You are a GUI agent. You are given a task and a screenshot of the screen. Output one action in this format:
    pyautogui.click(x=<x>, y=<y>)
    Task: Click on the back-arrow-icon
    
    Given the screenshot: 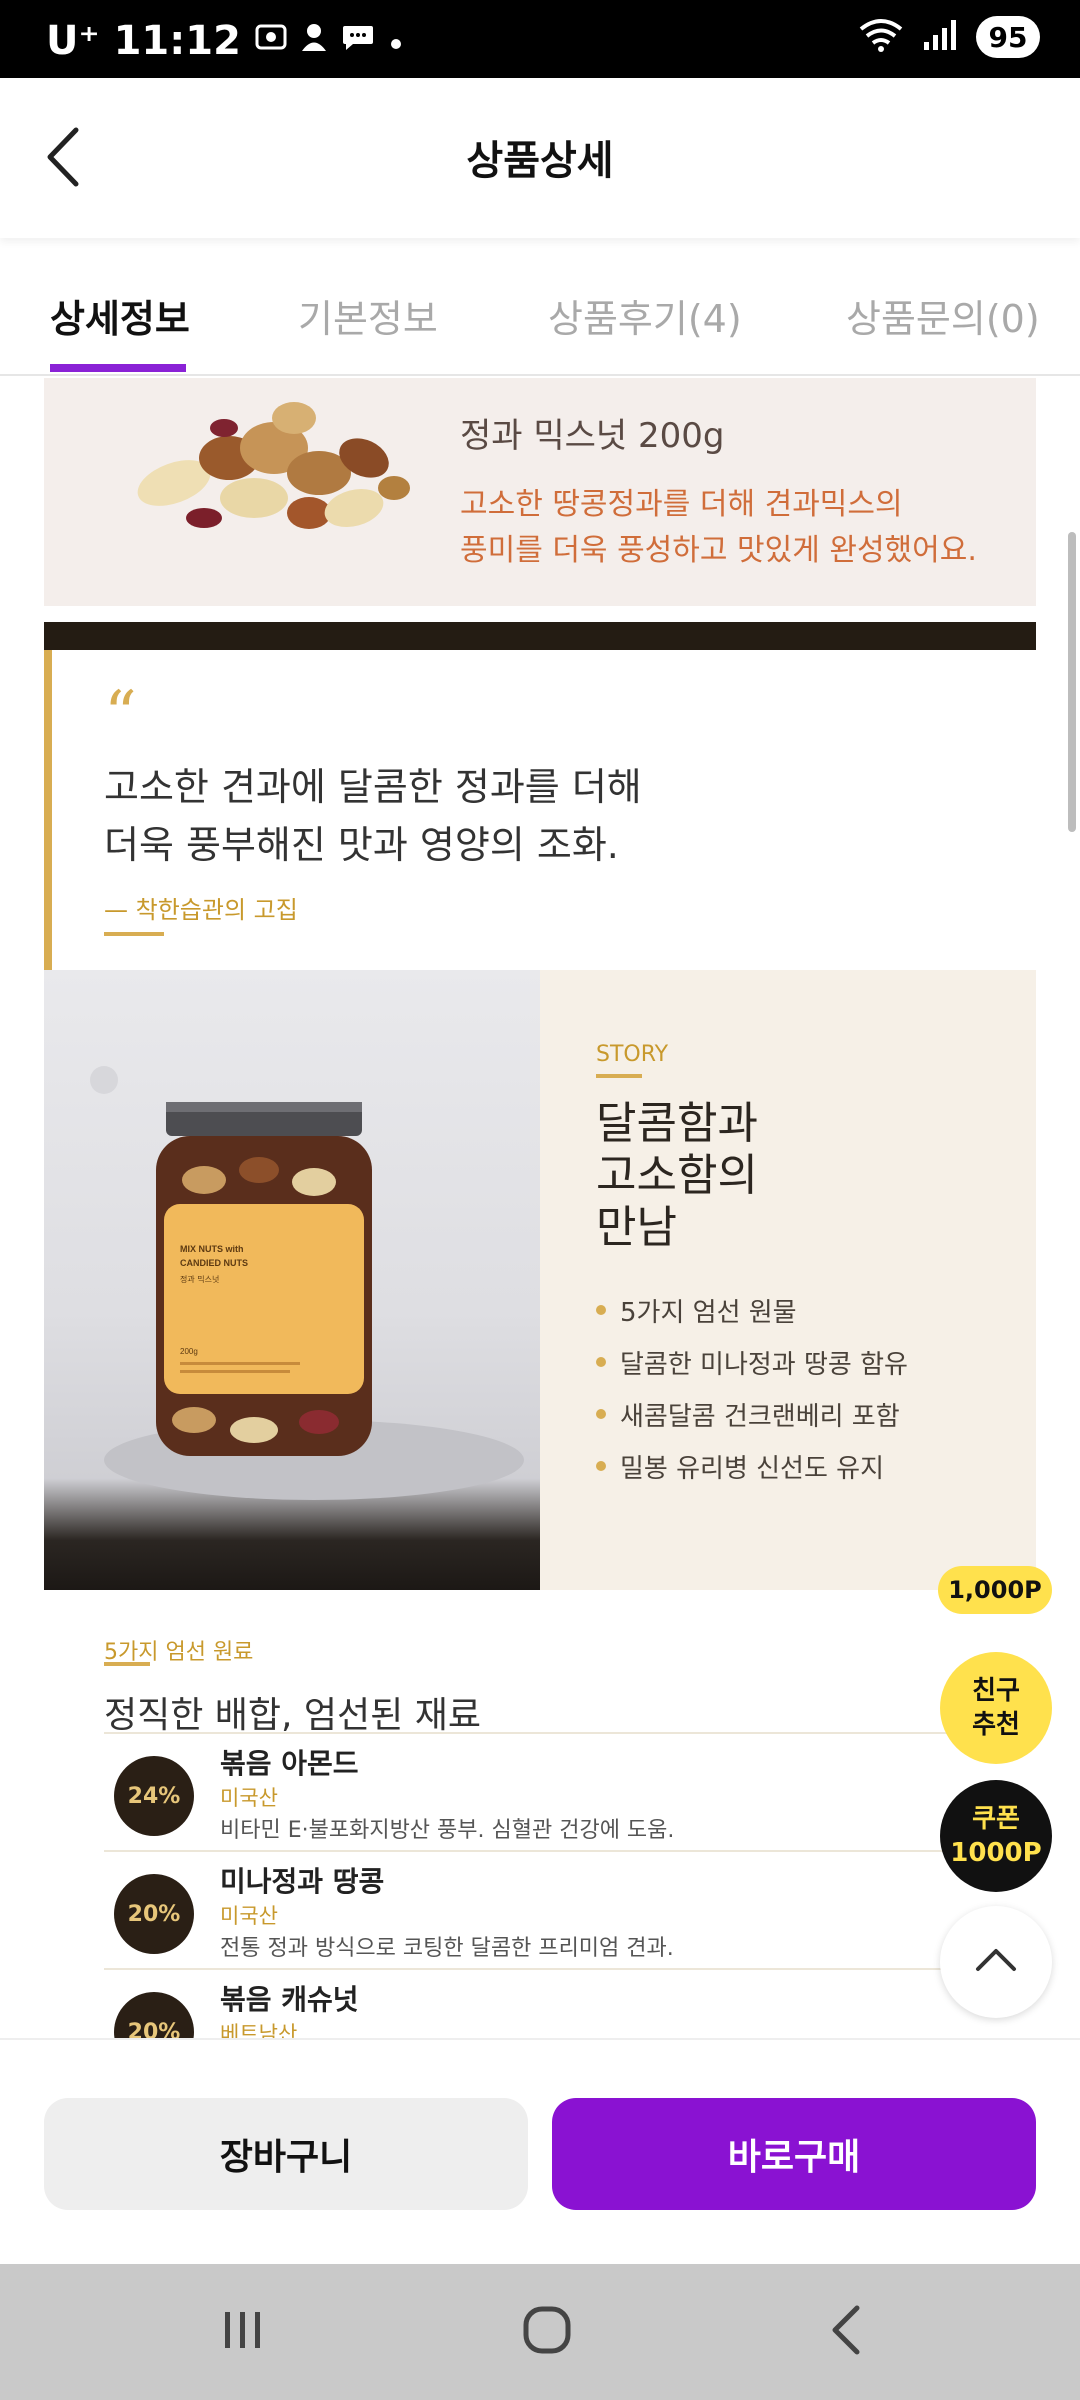 What is the action you would take?
    pyautogui.click(x=847, y=2332)
    